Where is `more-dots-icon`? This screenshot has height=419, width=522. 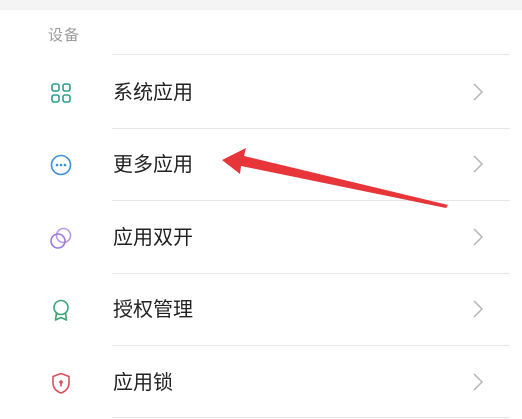
more-dots-icon is located at coordinates (61, 165).